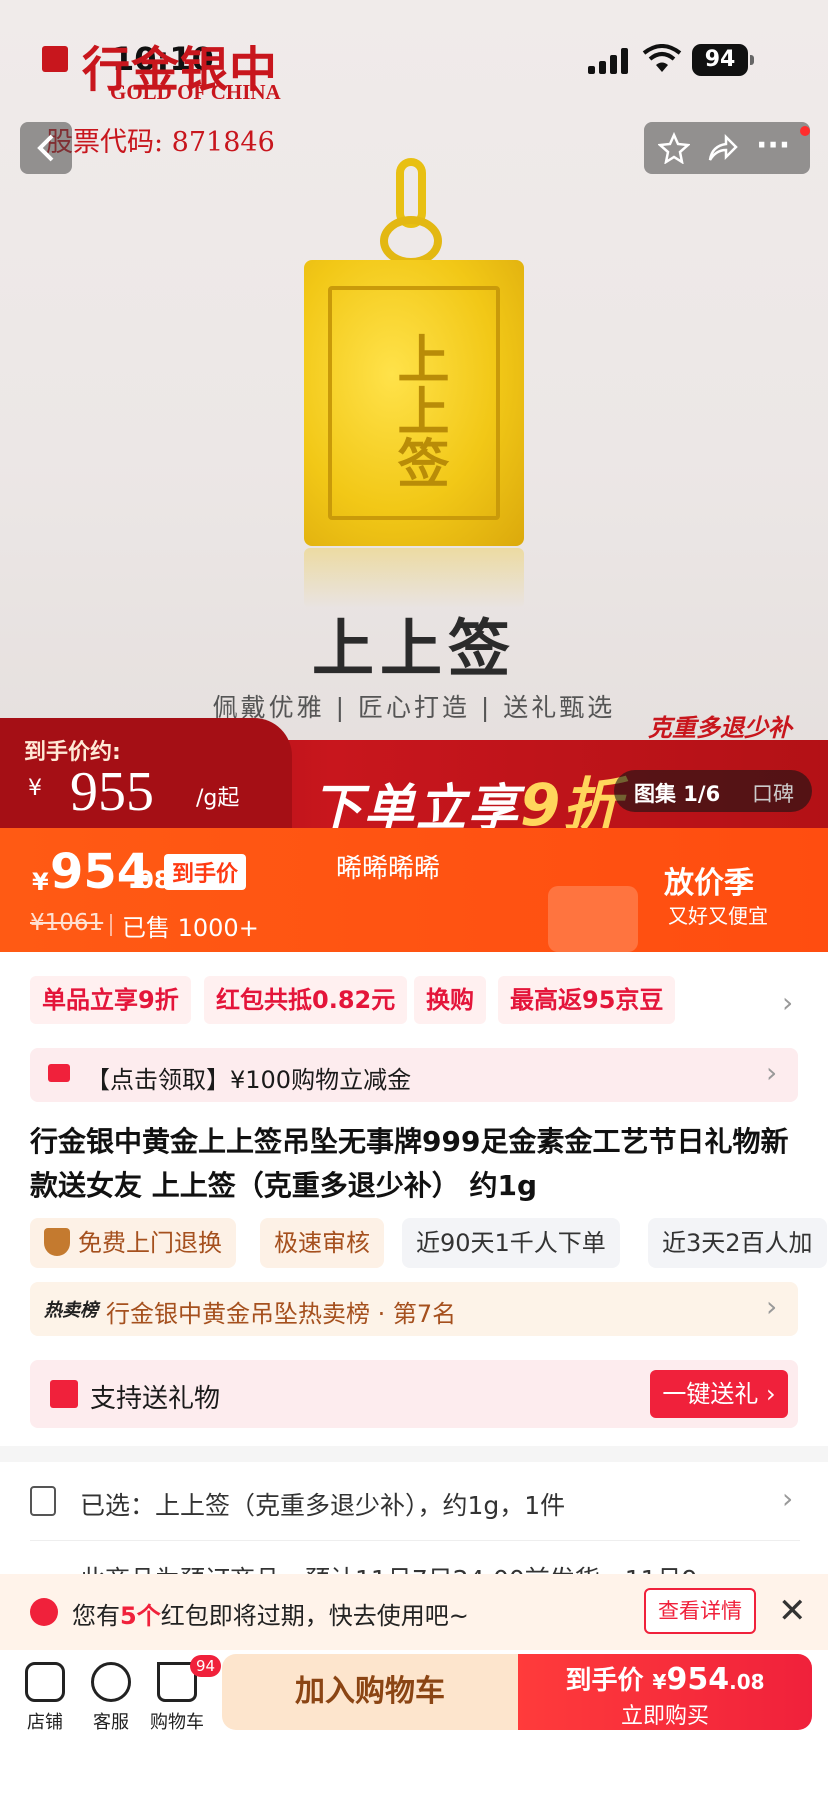  Describe the element at coordinates (133, 1243) in the screenshot. I see `service-tag-return: 免费上门退换` at that location.